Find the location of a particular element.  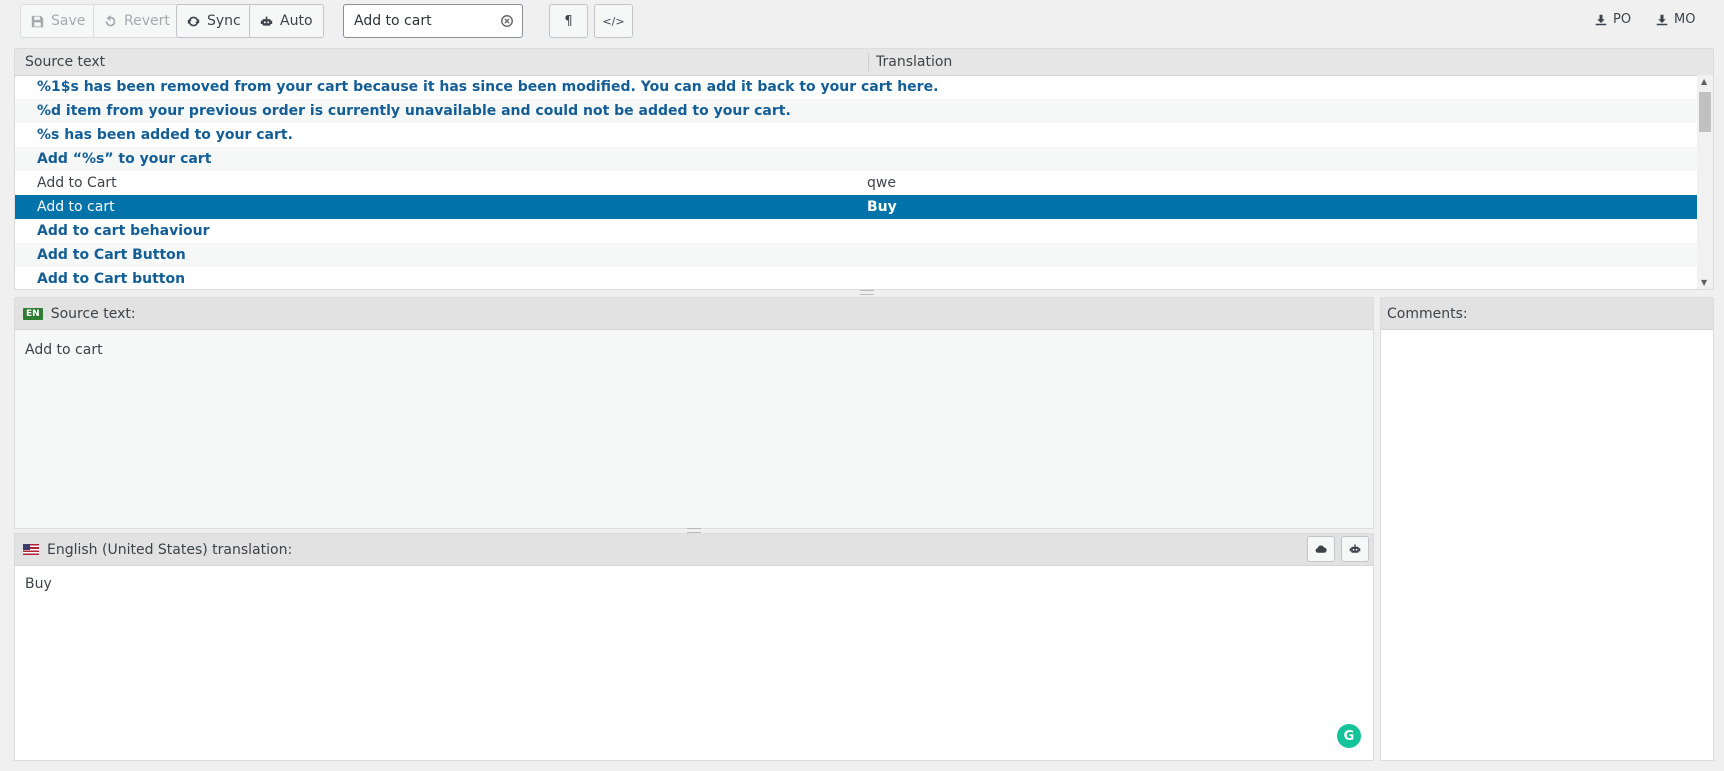

clear-search-icon is located at coordinates (507, 21).